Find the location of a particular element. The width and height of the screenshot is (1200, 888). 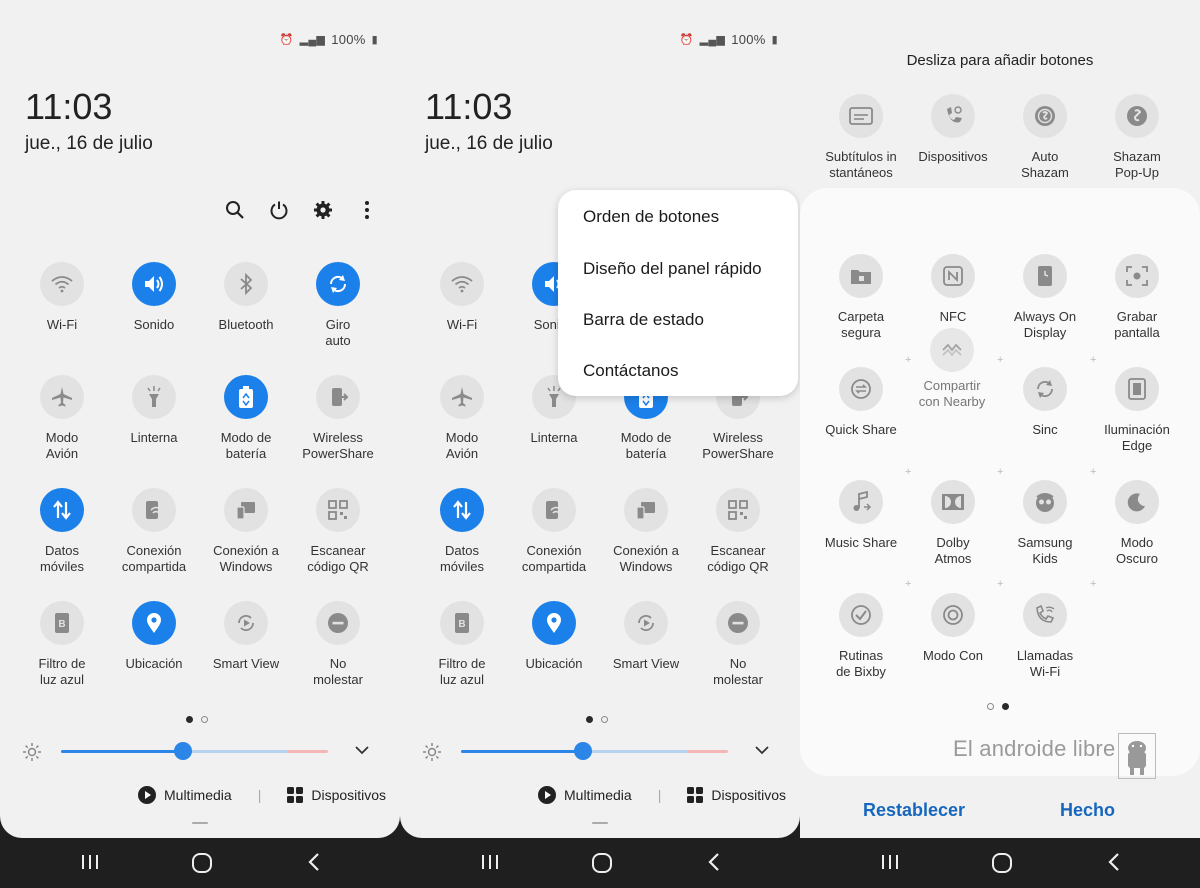

tile-label: Wi-Fi is located at coordinates (462, 324).